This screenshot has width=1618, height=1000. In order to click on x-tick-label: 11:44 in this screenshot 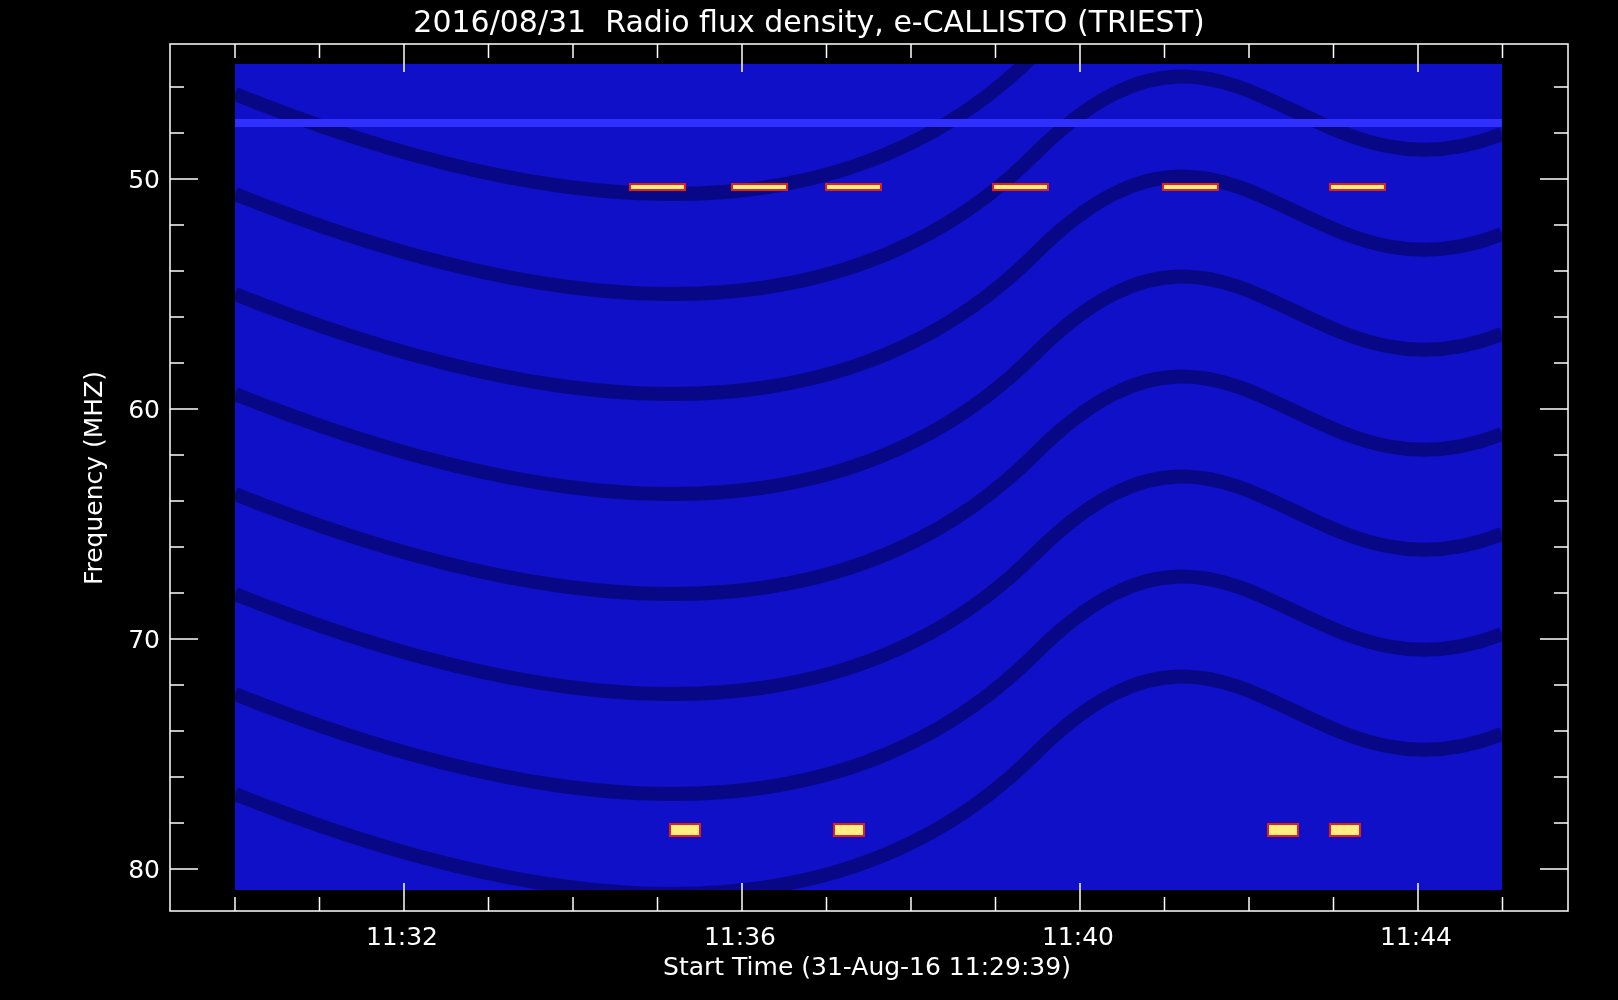, I will do `click(1416, 936)`.